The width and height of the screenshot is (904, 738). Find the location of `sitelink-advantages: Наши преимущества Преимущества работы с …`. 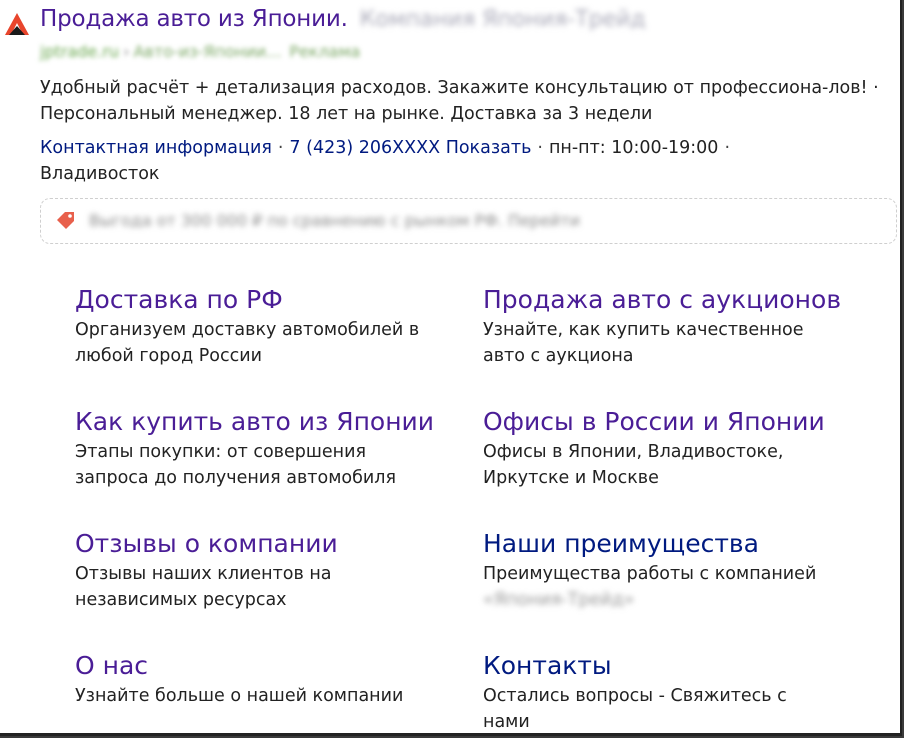

sitelink-advantages: Наши преимущества Преимущества работы с … is located at coordinates (683, 571).